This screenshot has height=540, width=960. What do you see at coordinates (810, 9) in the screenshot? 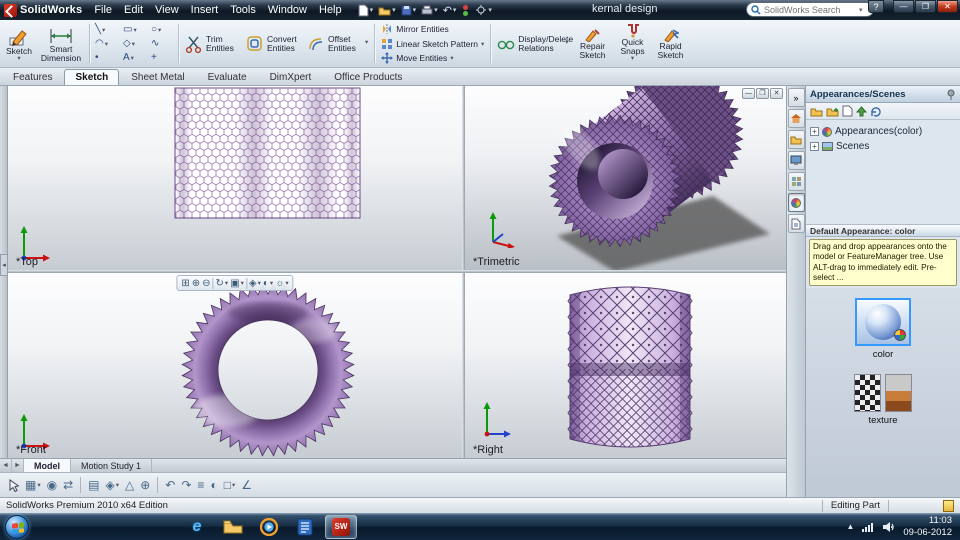
I see `search-box: ▾` at bounding box center [810, 9].